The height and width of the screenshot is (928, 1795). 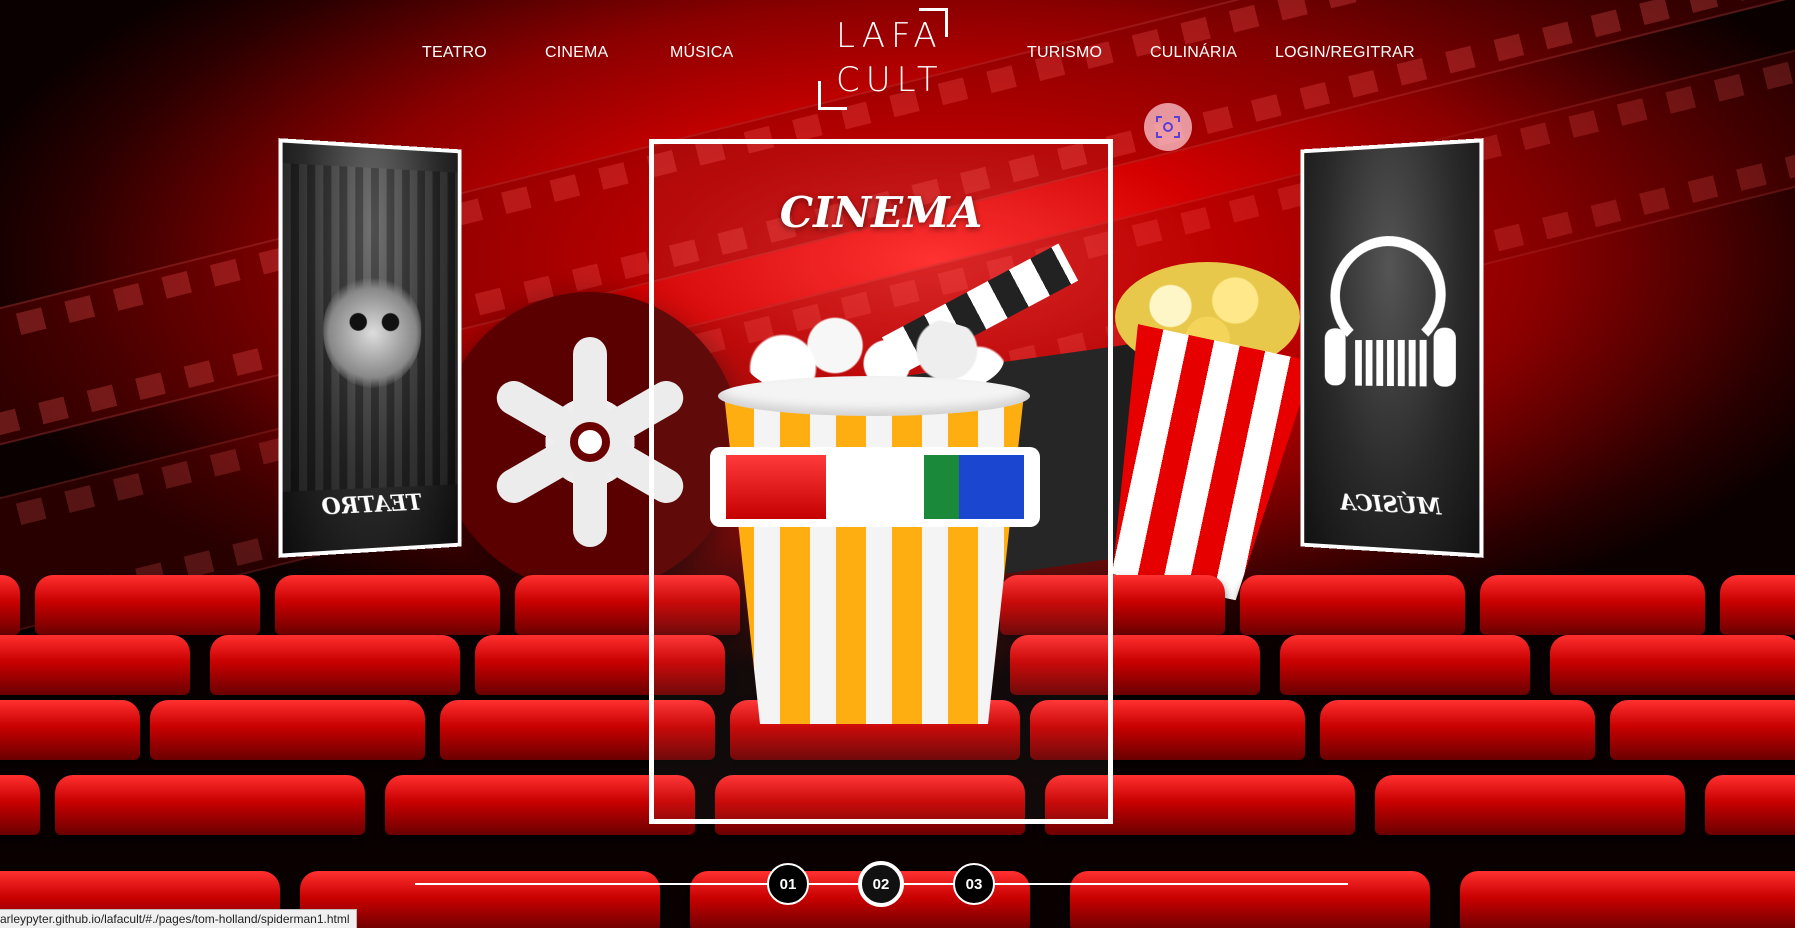 I want to click on card-teatro: TEATRO, so click(x=370, y=348).